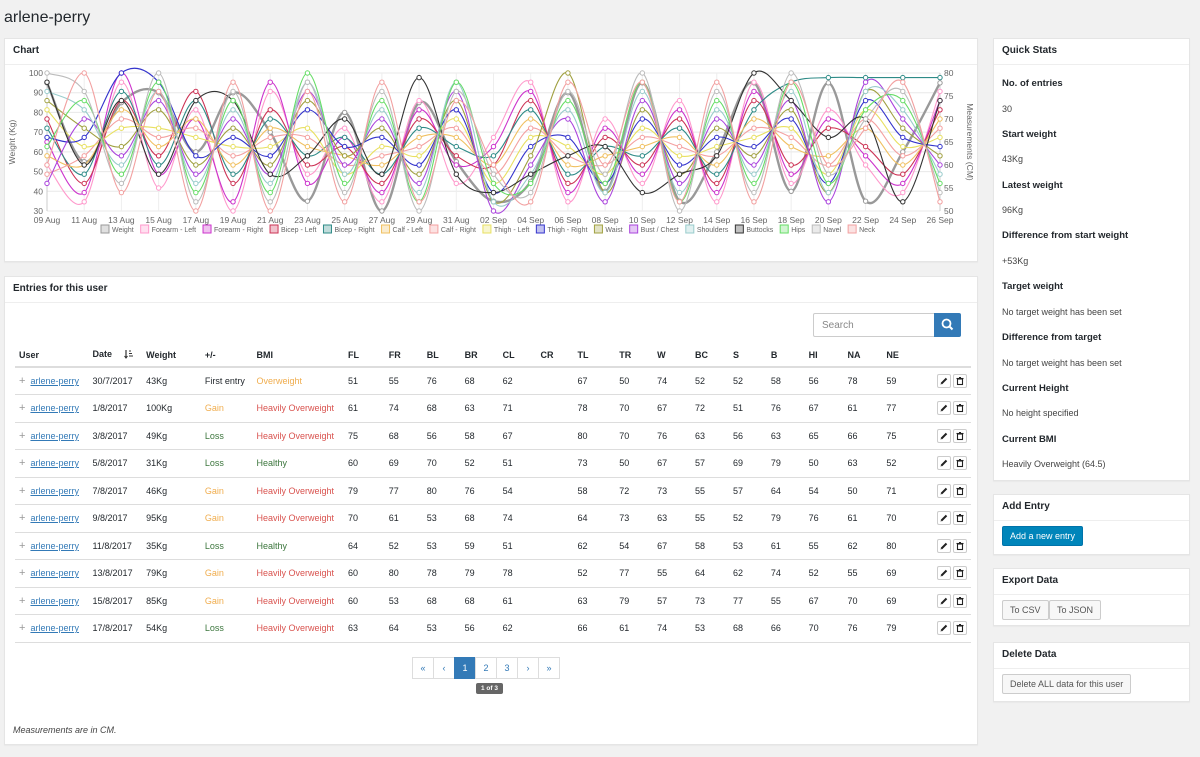 The width and height of the screenshot is (1200, 757). Describe the element at coordinates (1091, 52) in the screenshot. I see `quick-stats-heading: Quick Stats` at that location.